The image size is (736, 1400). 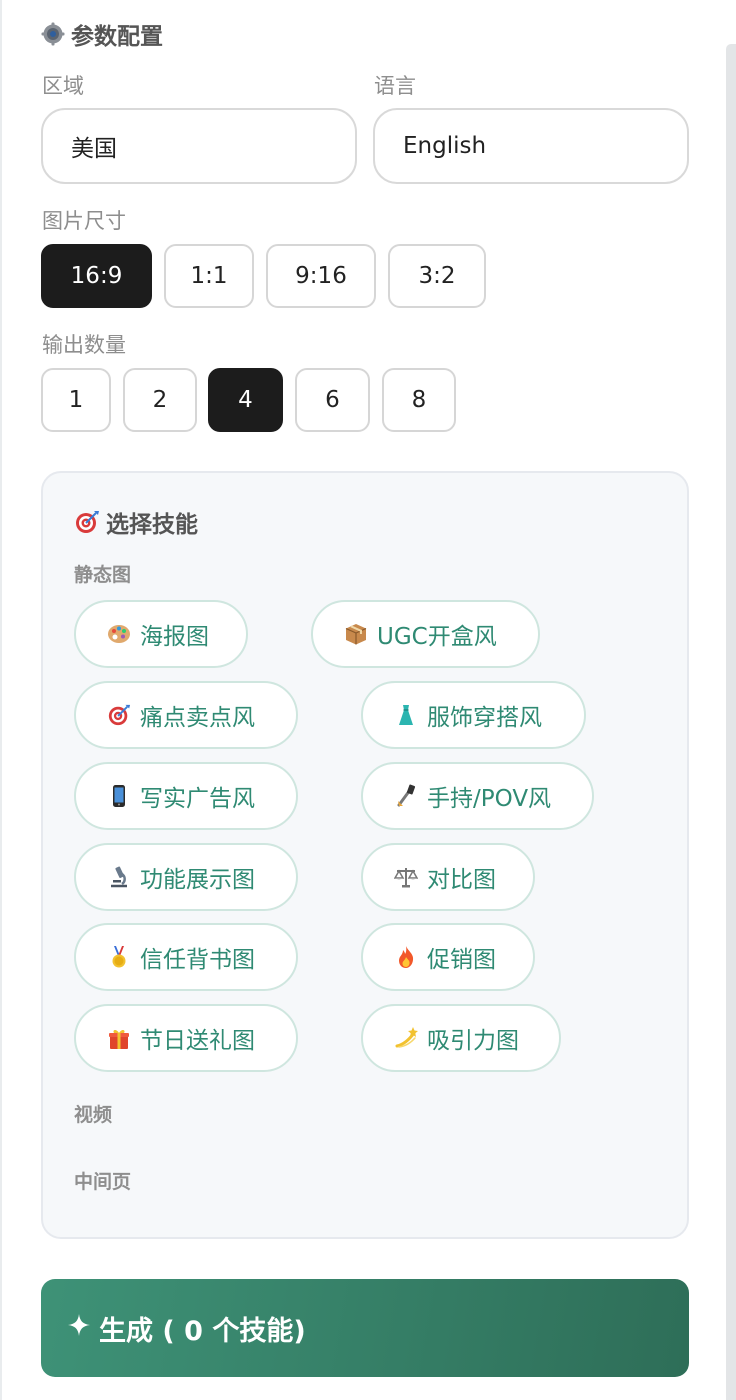 I want to click on gift-icon, so click(x=119, y=1038).